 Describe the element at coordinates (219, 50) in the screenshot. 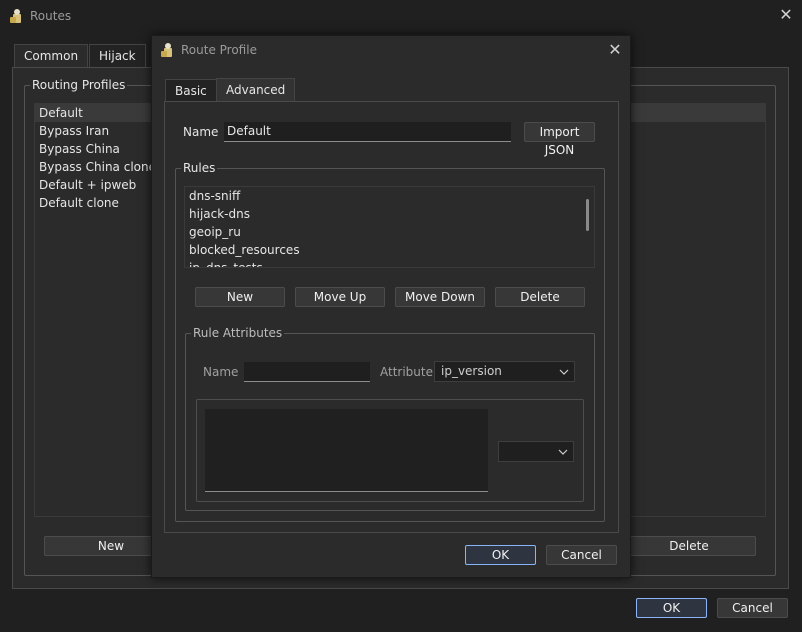

I see `dialog-title: Route Profile` at that location.